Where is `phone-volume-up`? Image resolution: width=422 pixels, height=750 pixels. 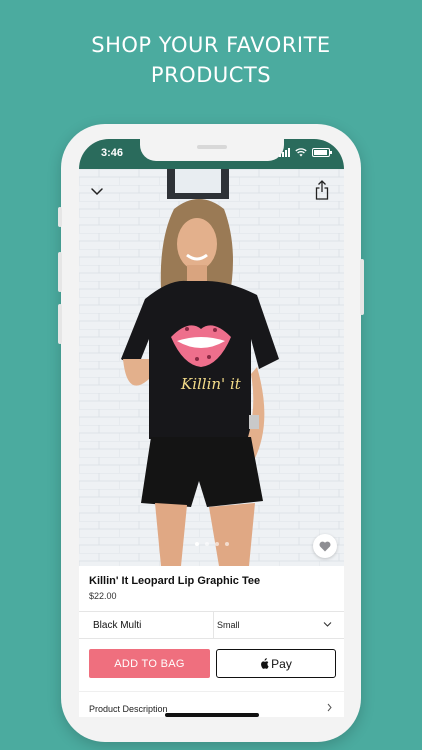
phone-volume-up is located at coordinates (60, 272).